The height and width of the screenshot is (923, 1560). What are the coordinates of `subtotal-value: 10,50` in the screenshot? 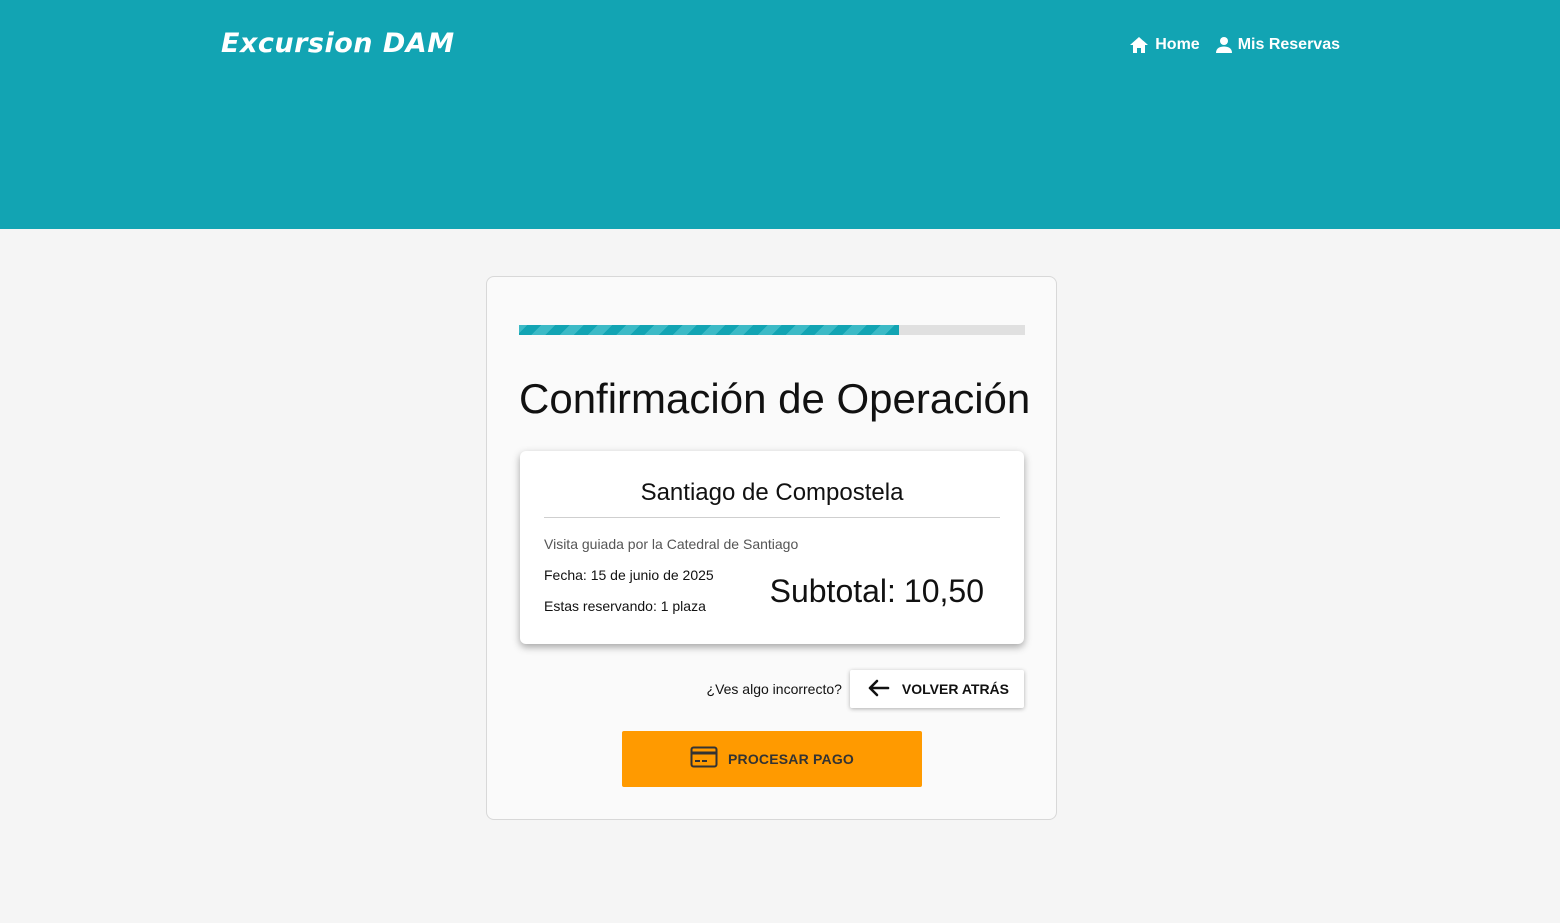 It's located at (943, 591).